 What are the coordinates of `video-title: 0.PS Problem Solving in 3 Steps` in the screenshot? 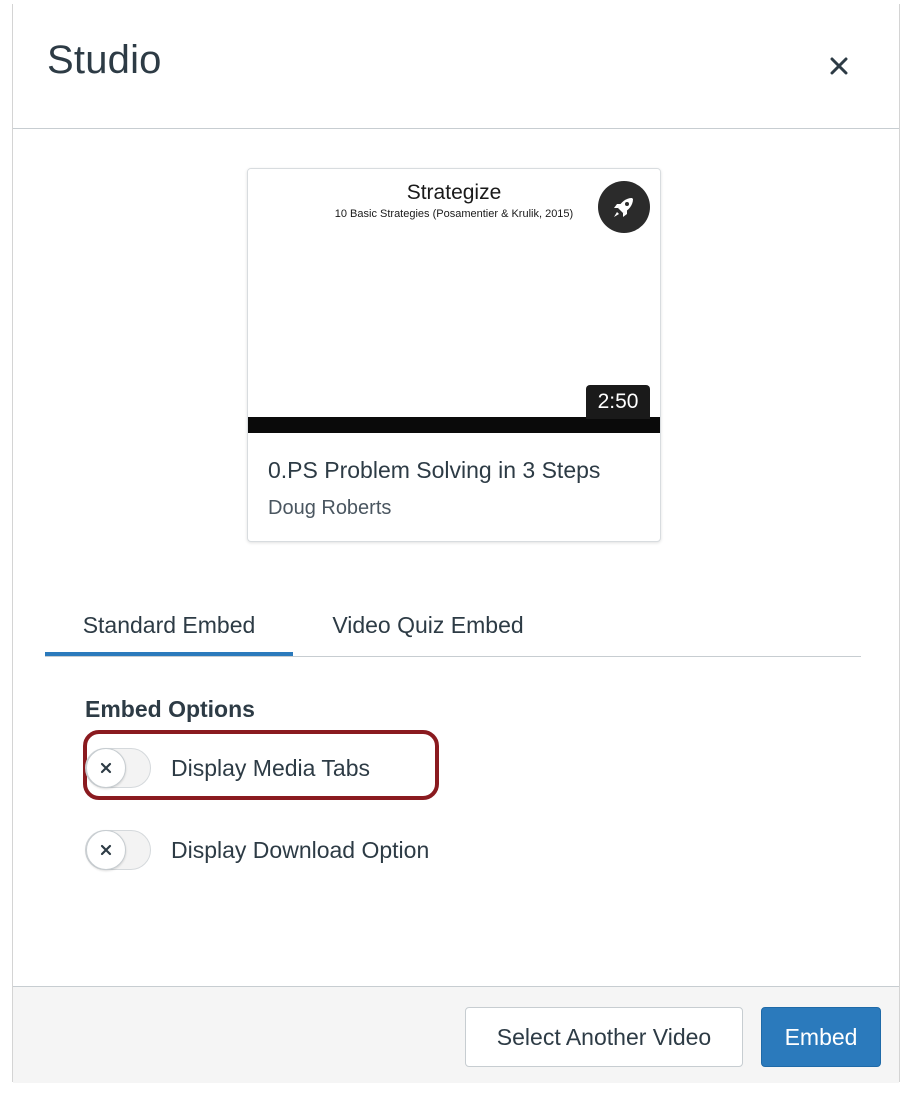 It's located at (434, 470).